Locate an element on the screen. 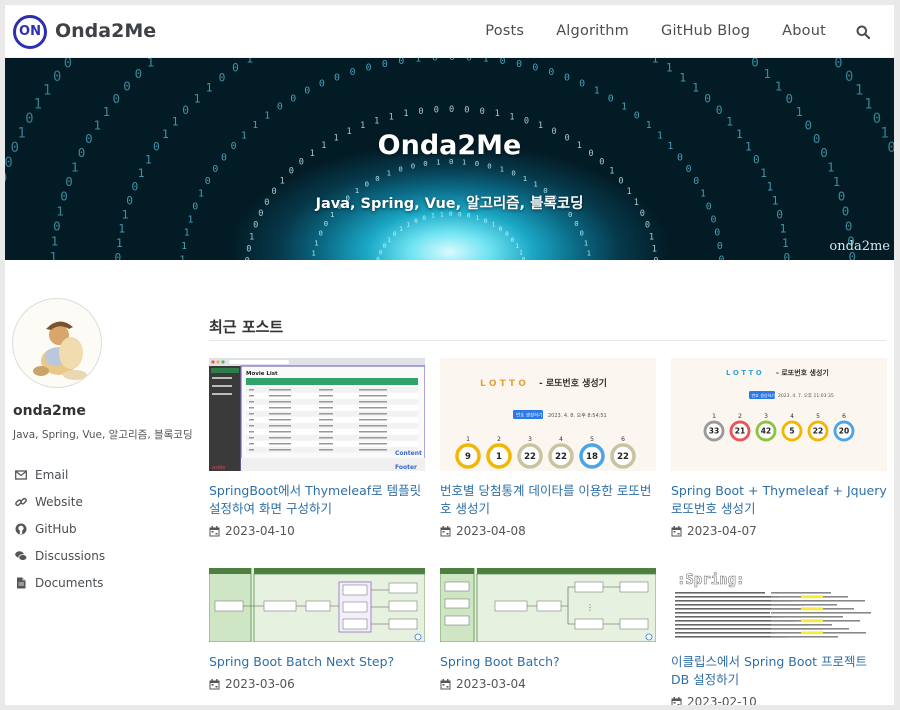 The width and height of the screenshot is (900, 710). nav-item-algorithm: Algorithm is located at coordinates (592, 31).